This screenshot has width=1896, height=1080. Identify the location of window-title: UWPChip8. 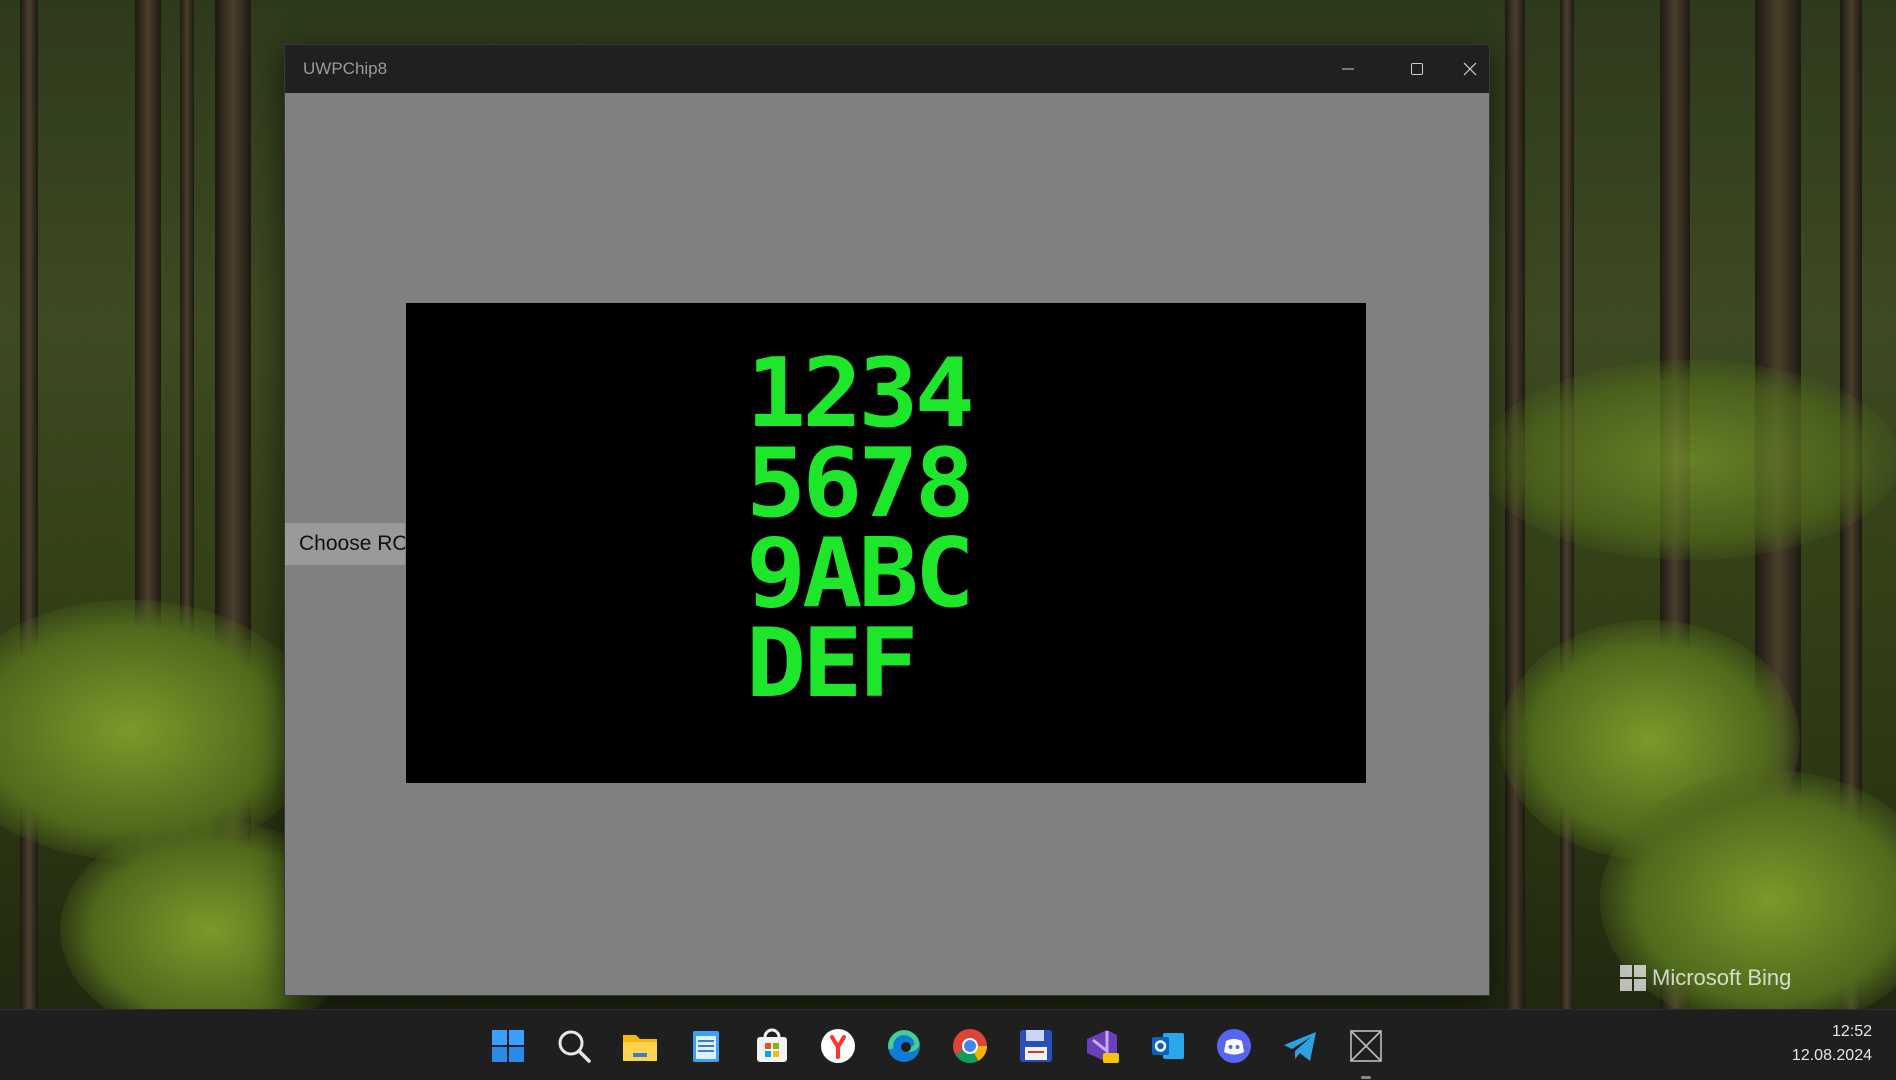
(345, 68).